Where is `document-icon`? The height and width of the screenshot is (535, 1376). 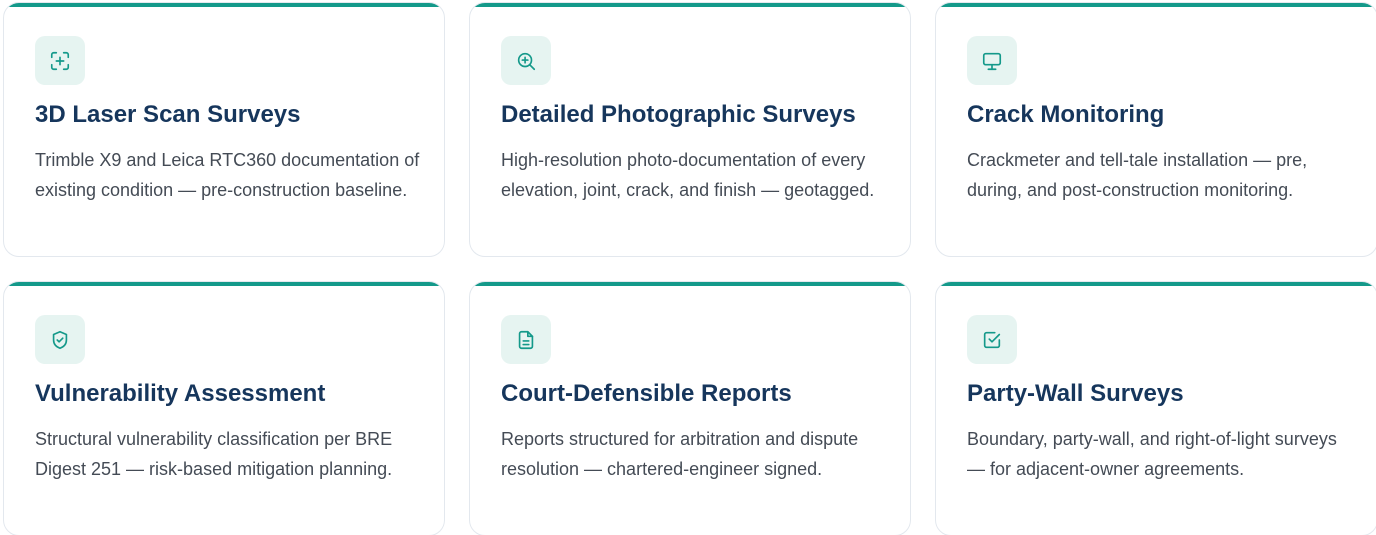
document-icon is located at coordinates (526, 339).